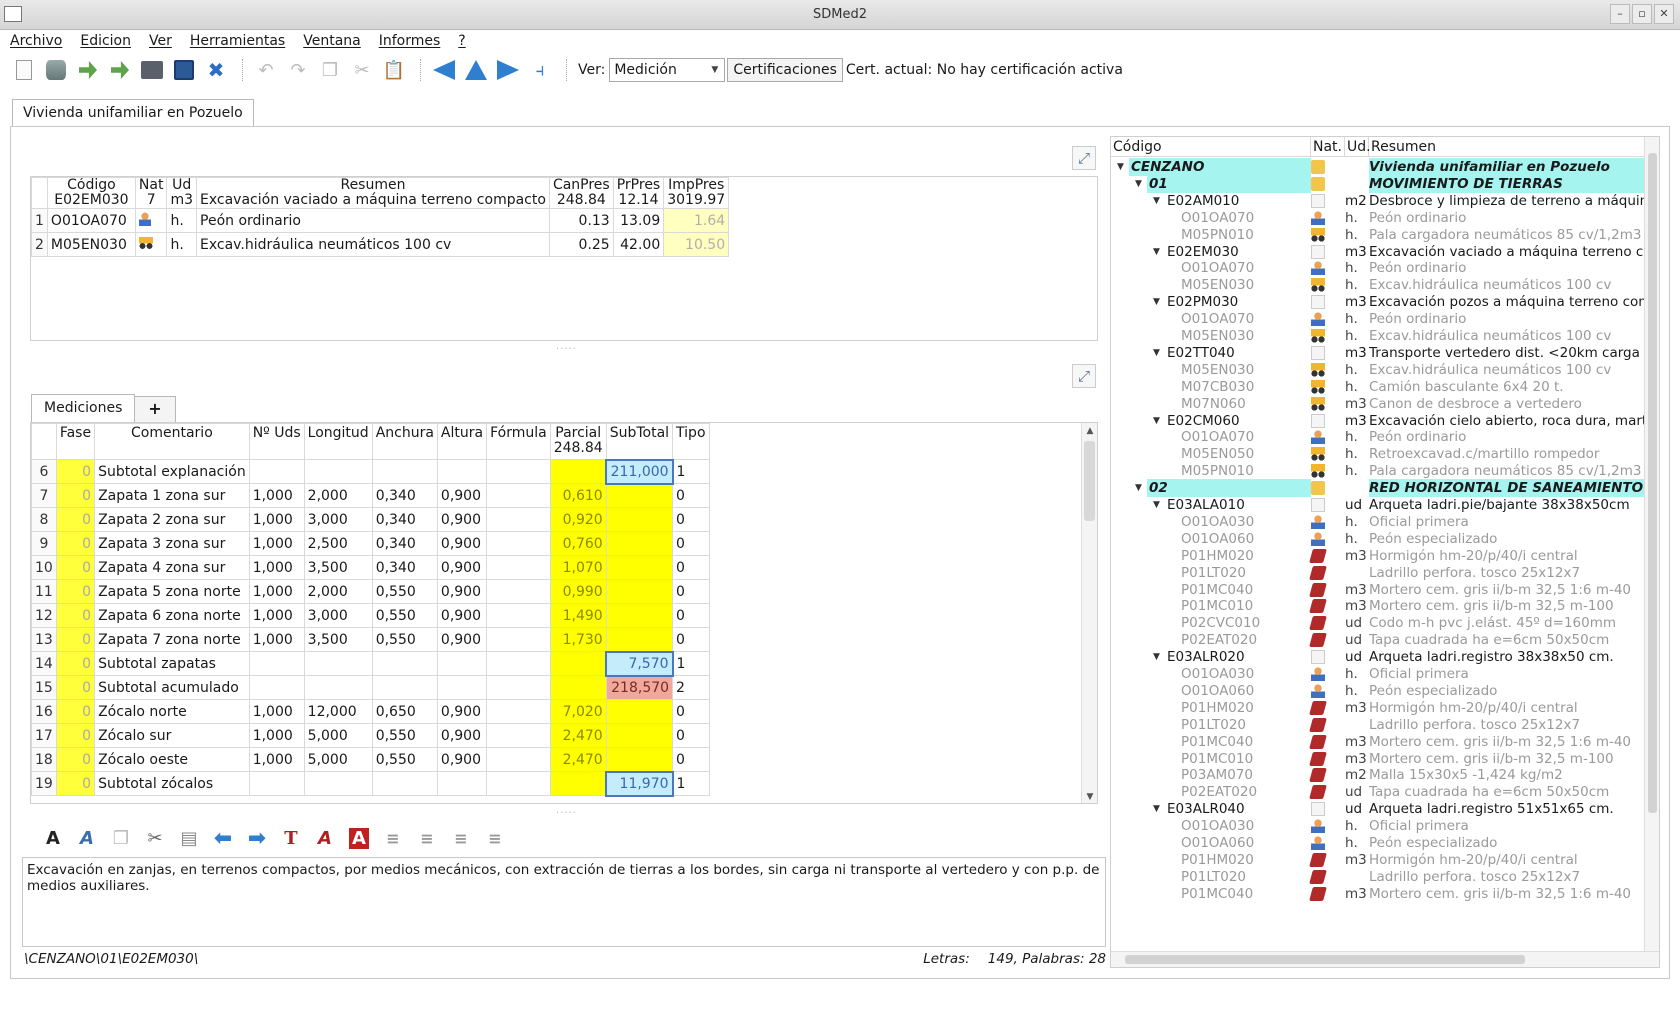 This screenshot has width=1680, height=1014. What do you see at coordinates (696, 244) in the screenshot?
I see `cell-imppres: 10.50` at bounding box center [696, 244].